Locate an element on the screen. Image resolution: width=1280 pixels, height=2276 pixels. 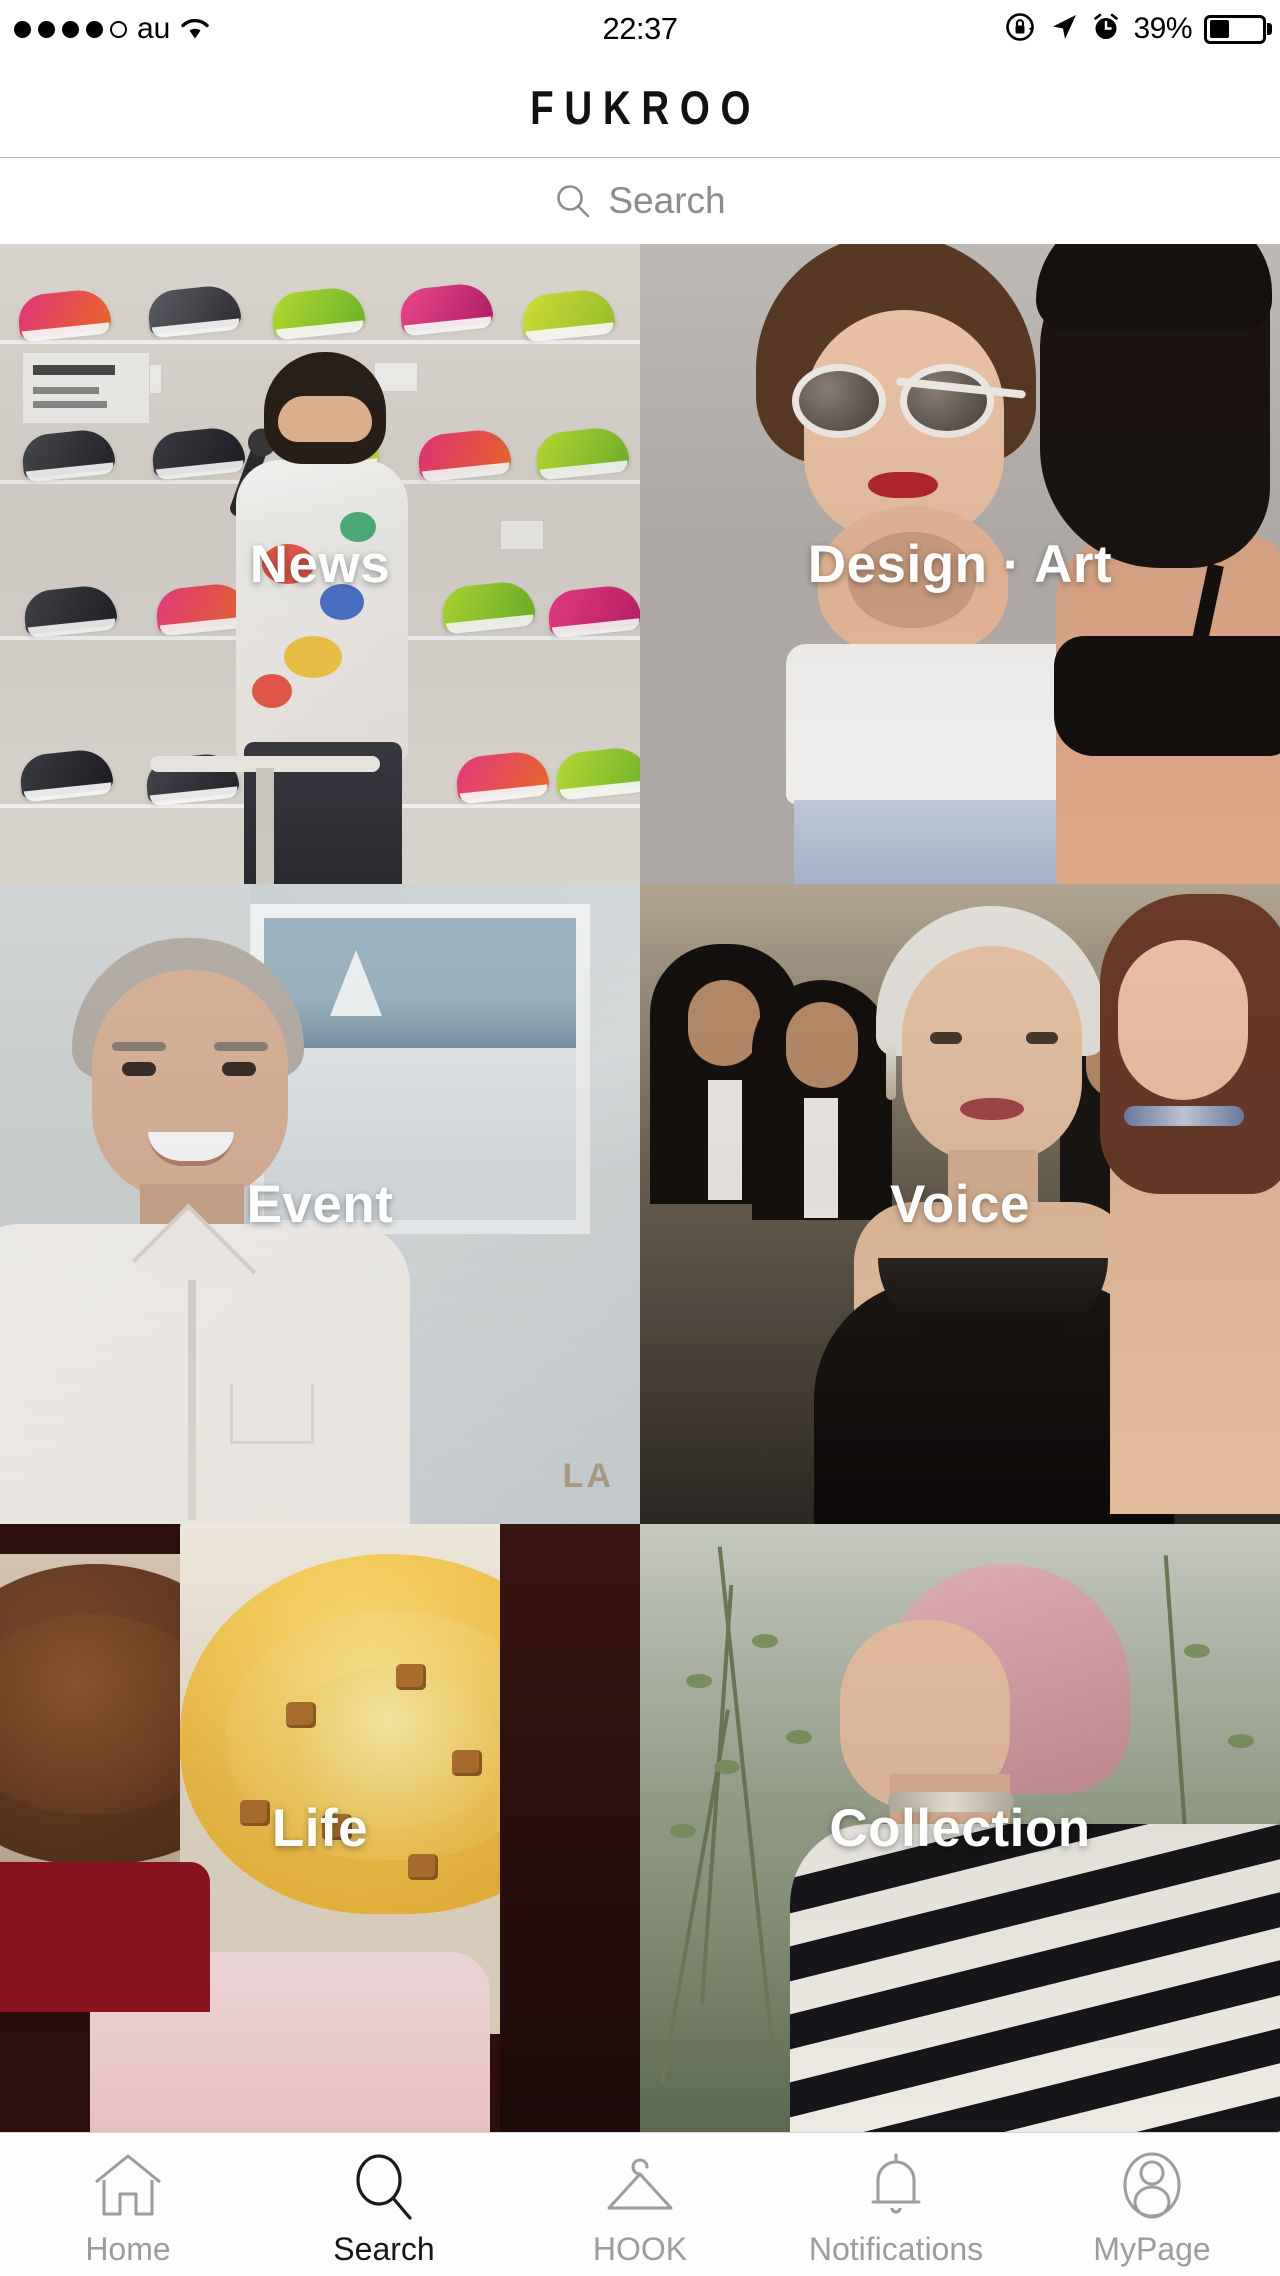
status-bar-right: 39% is located at coordinates (1135, 29).